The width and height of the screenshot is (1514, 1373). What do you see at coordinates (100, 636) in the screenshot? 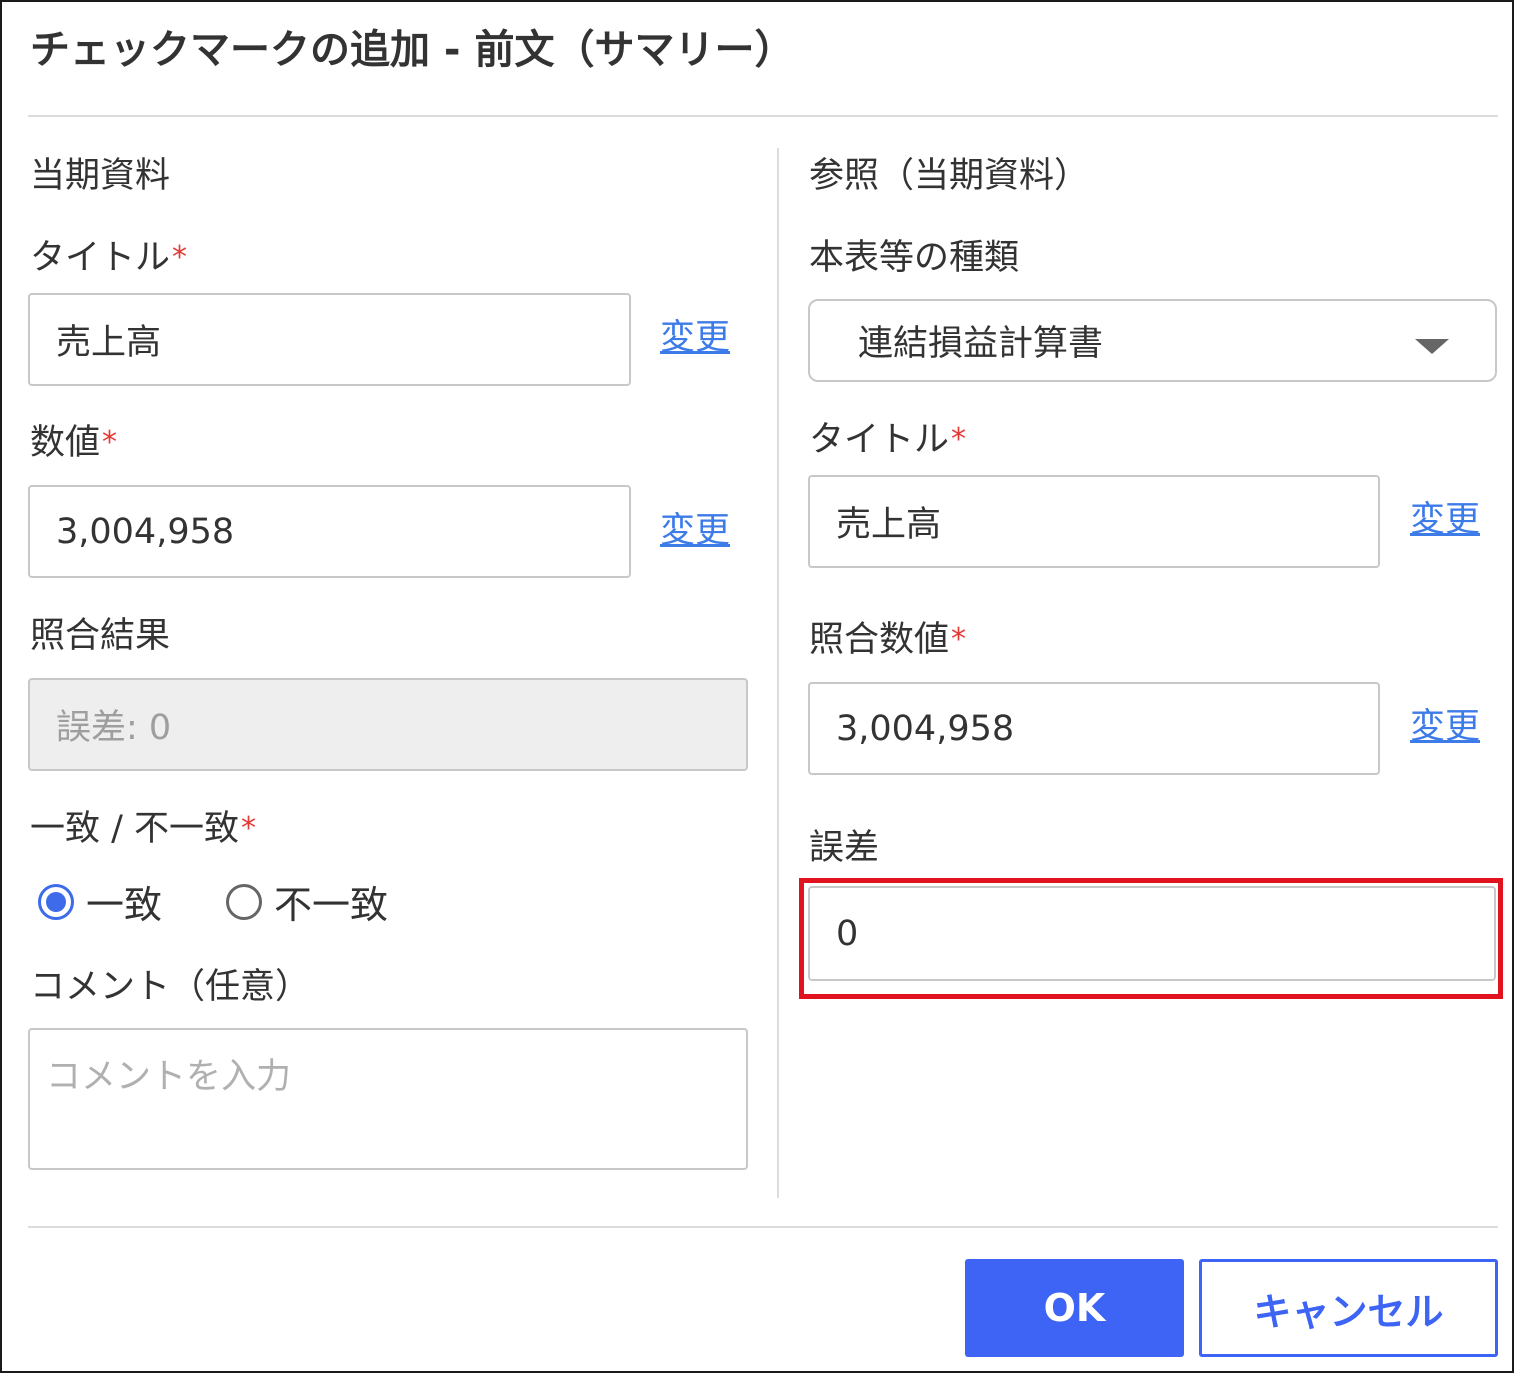
I see `left-result-label: 照合結果` at bounding box center [100, 636].